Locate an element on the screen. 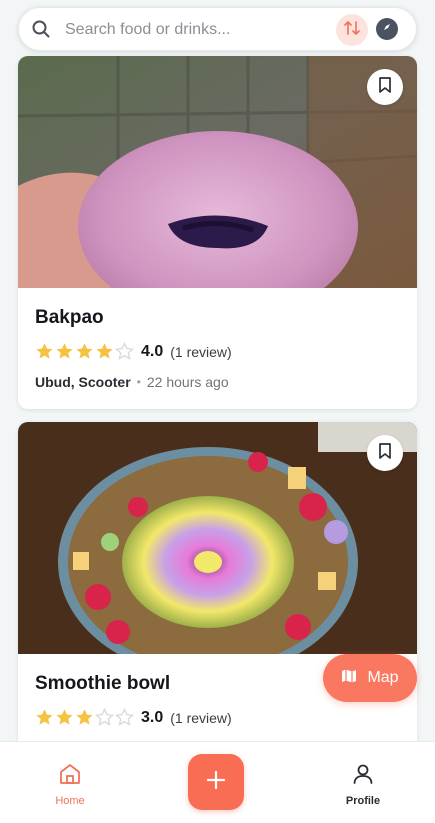 The width and height of the screenshot is (435, 823). nav-home-label: Home is located at coordinates (70, 801).